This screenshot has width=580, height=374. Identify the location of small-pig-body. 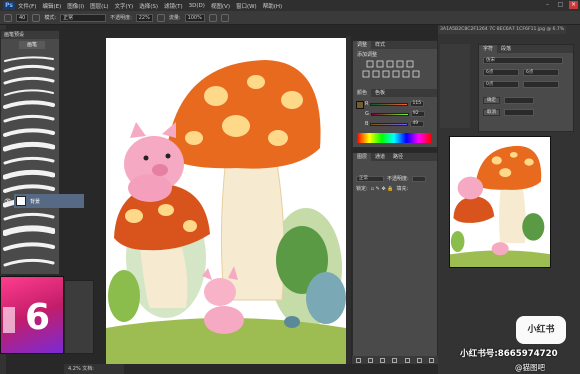
(224, 320).